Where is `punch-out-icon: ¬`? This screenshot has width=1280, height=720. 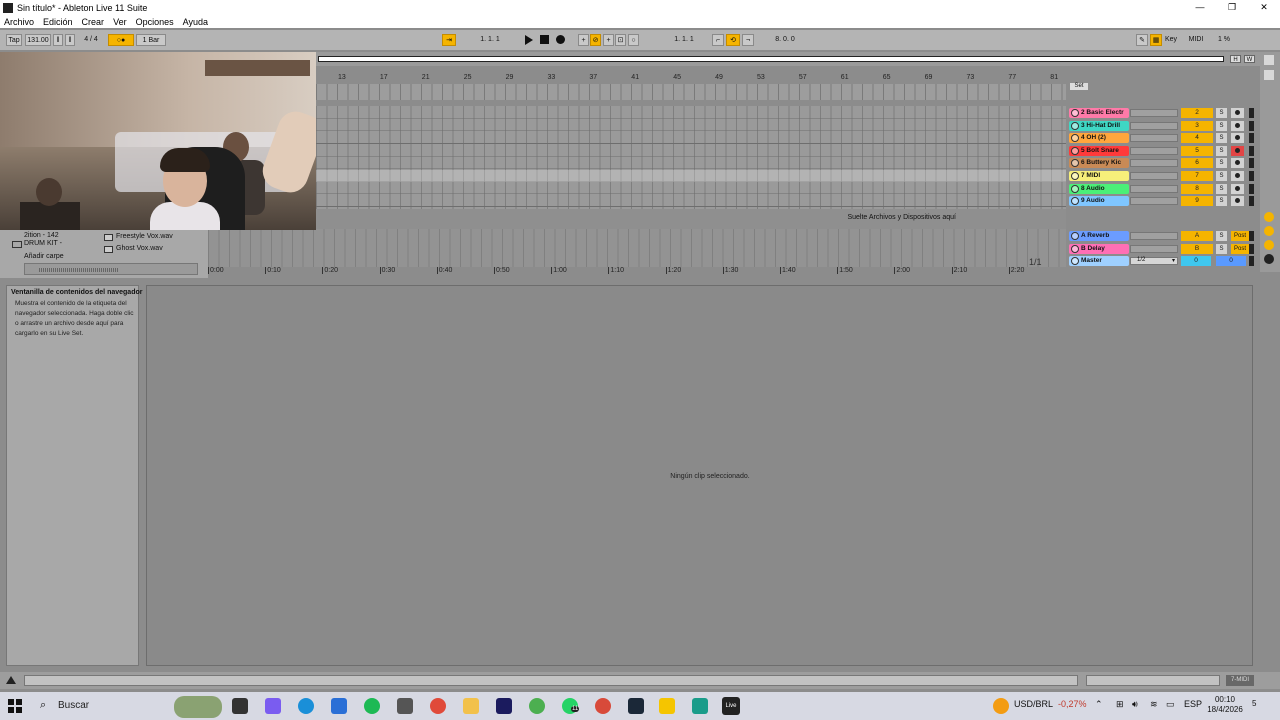
punch-out-icon: ¬ is located at coordinates (748, 40).